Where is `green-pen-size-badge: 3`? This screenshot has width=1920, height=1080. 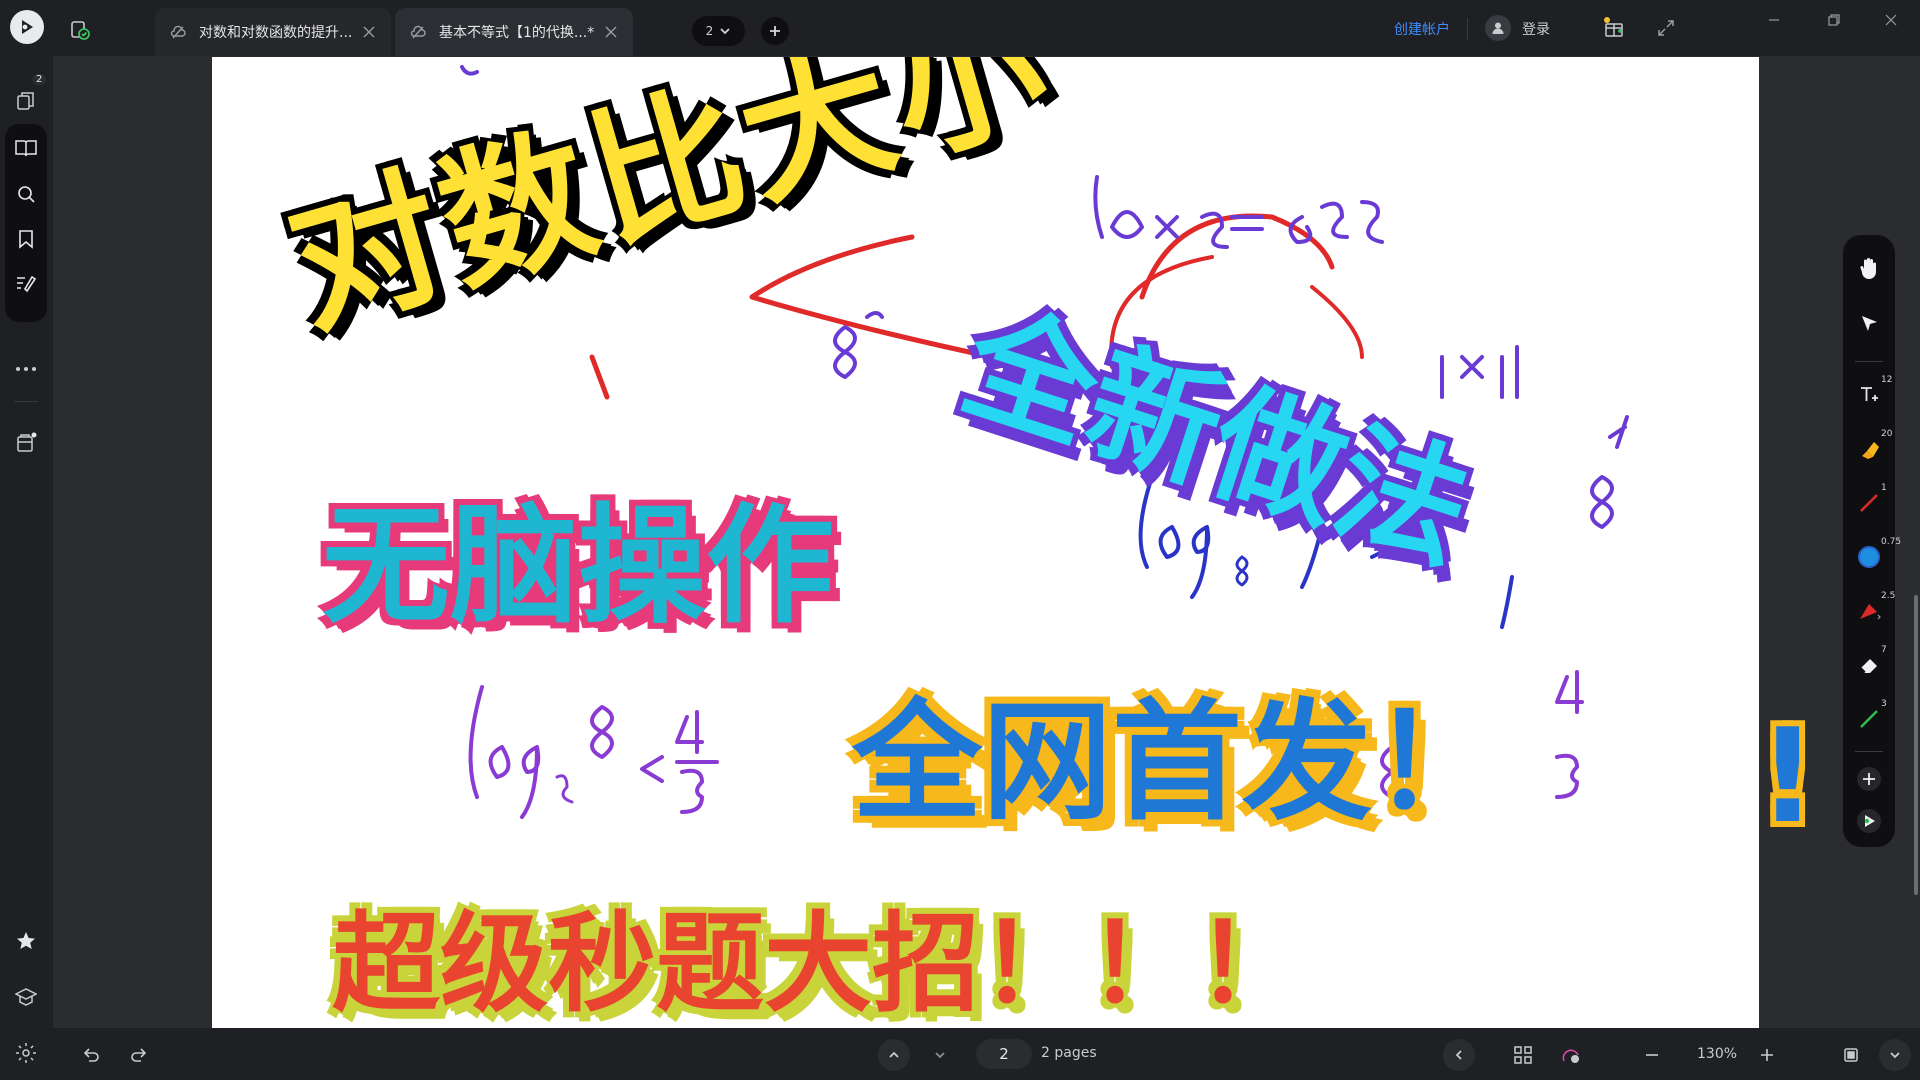
green-pen-size-badge: 3 is located at coordinates (1884, 704).